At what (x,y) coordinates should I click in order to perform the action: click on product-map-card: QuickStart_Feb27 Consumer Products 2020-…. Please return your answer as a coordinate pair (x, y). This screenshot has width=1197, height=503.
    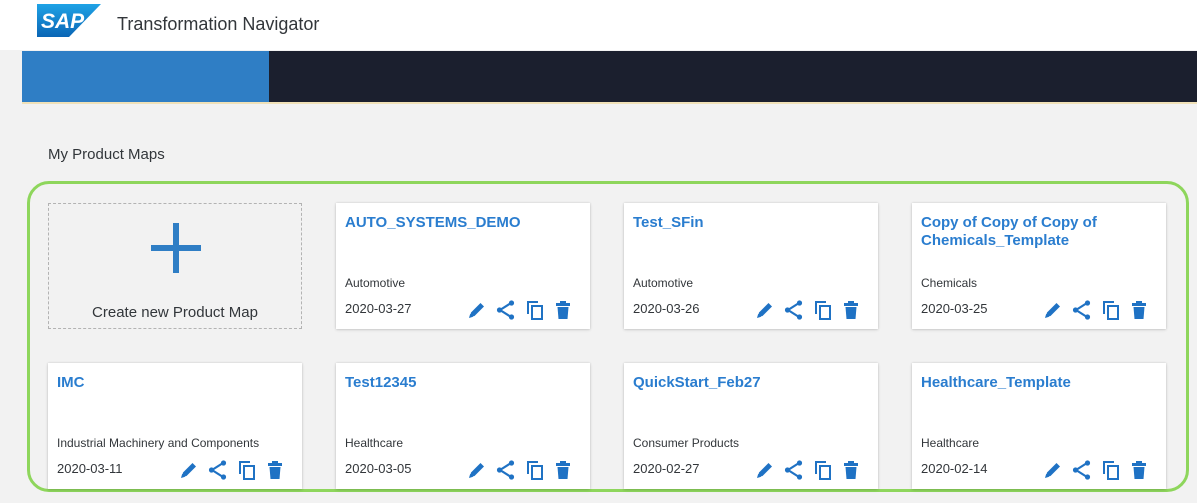
    Looking at the image, I should click on (751, 426).